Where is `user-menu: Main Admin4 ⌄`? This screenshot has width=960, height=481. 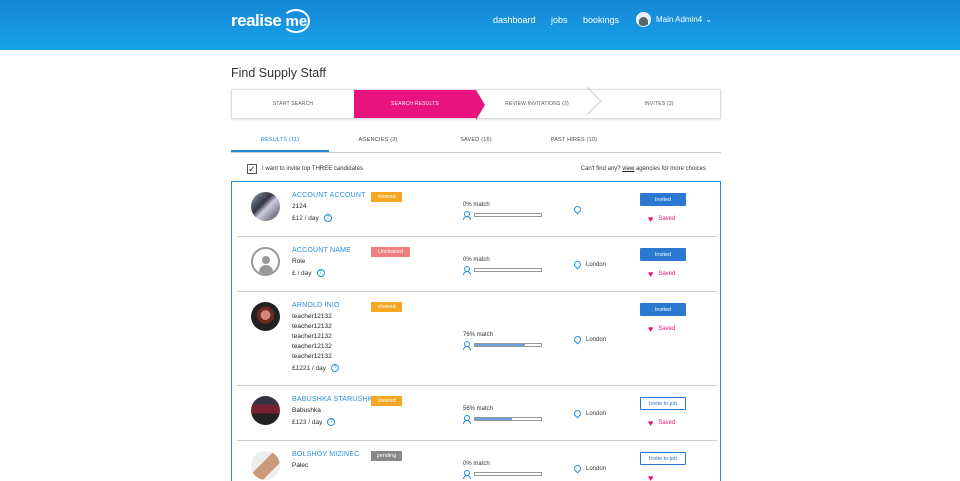 user-menu: Main Admin4 ⌄ is located at coordinates (674, 19).